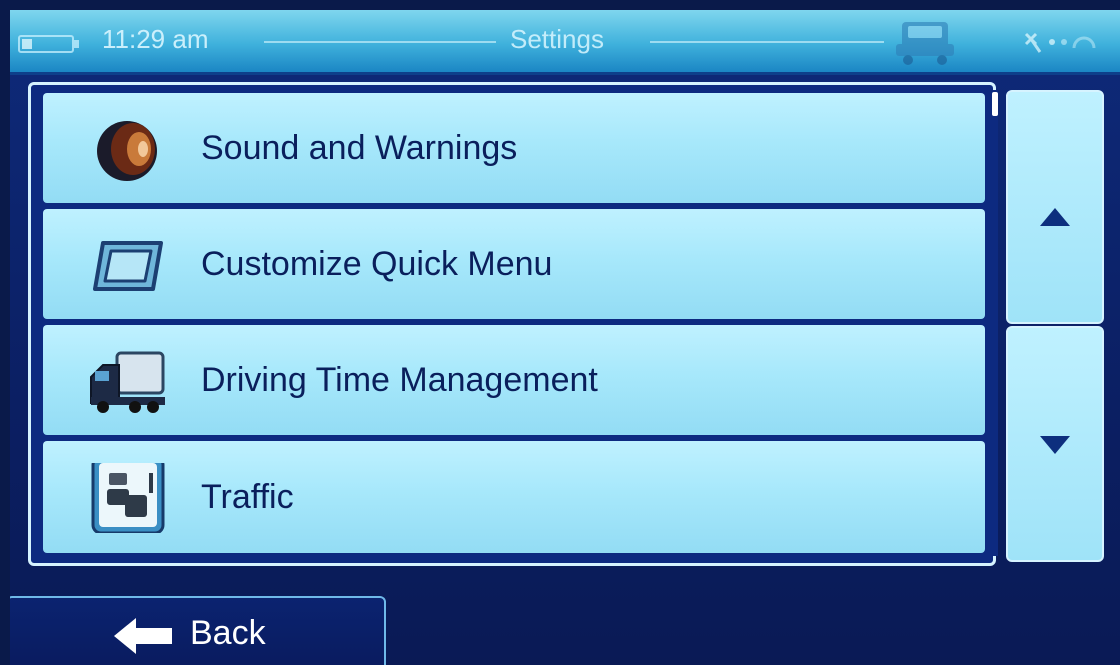 The image size is (1120, 665). Describe the element at coordinates (399, 380) in the screenshot. I see `list-item-label: Driving Time Management` at that location.